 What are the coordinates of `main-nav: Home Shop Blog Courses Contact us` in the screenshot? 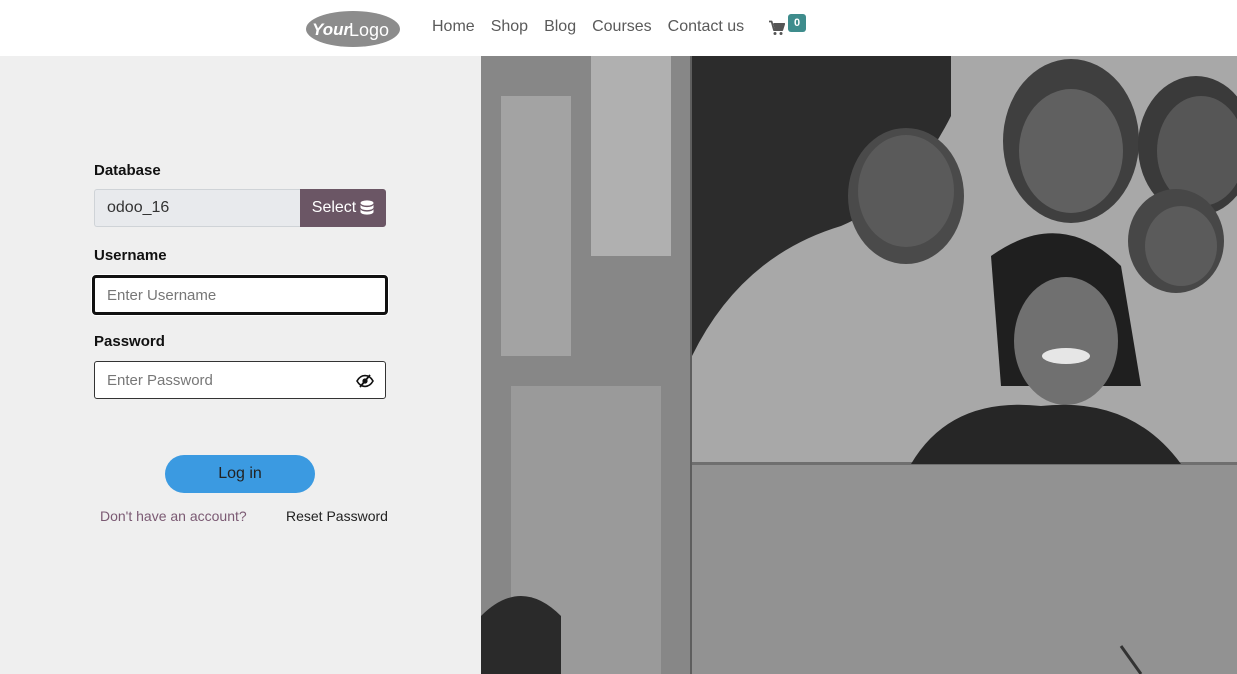 It's located at (596, 27).